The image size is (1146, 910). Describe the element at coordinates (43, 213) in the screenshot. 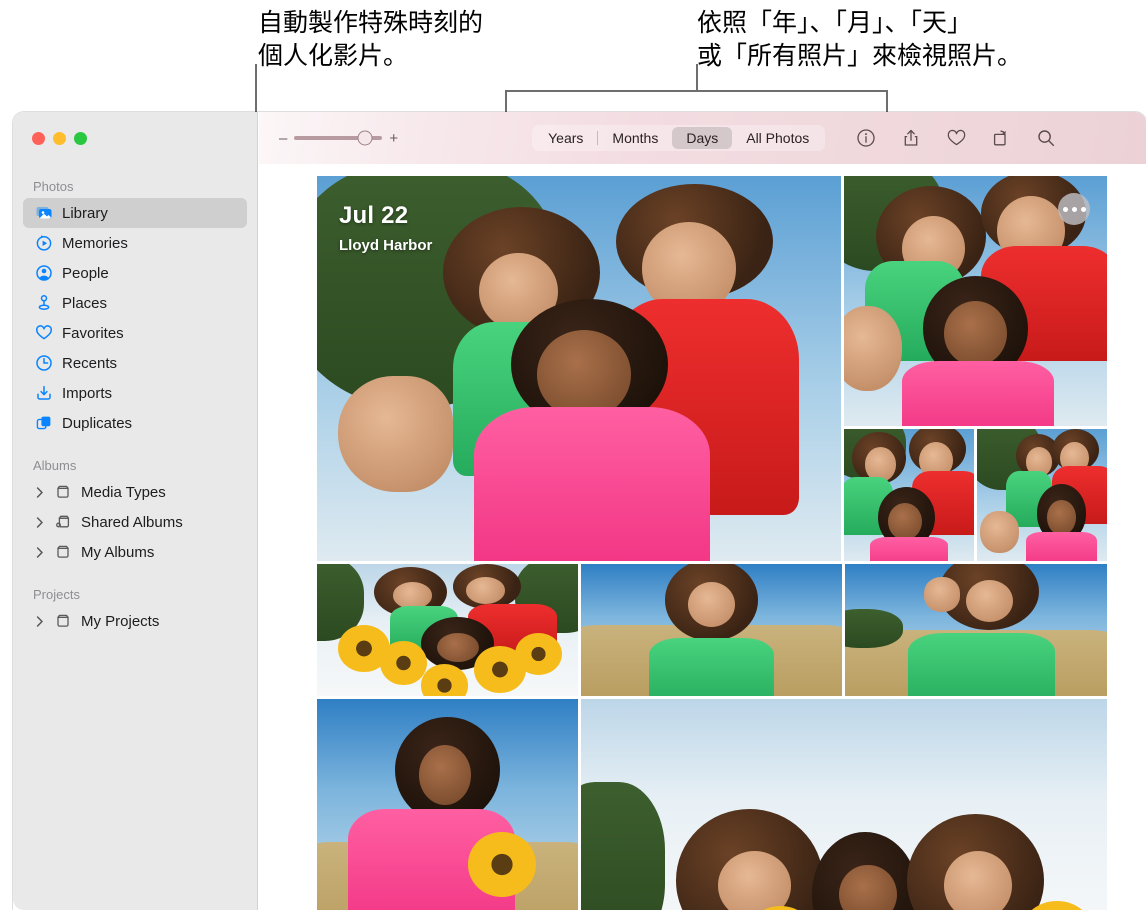

I see `library-icon` at that location.